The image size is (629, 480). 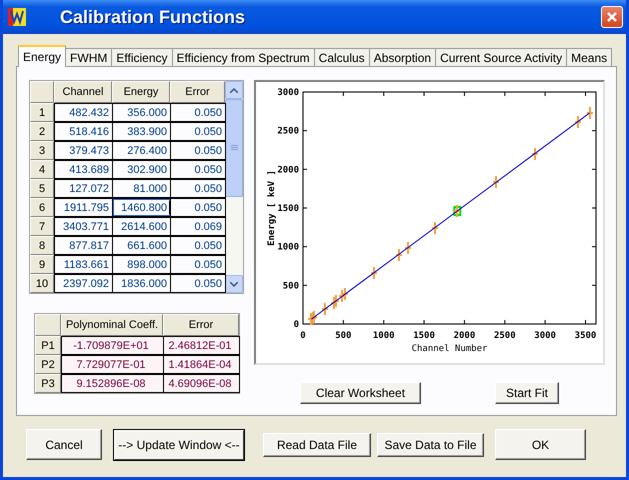 I want to click on scroll-thumb, so click(x=234, y=148).